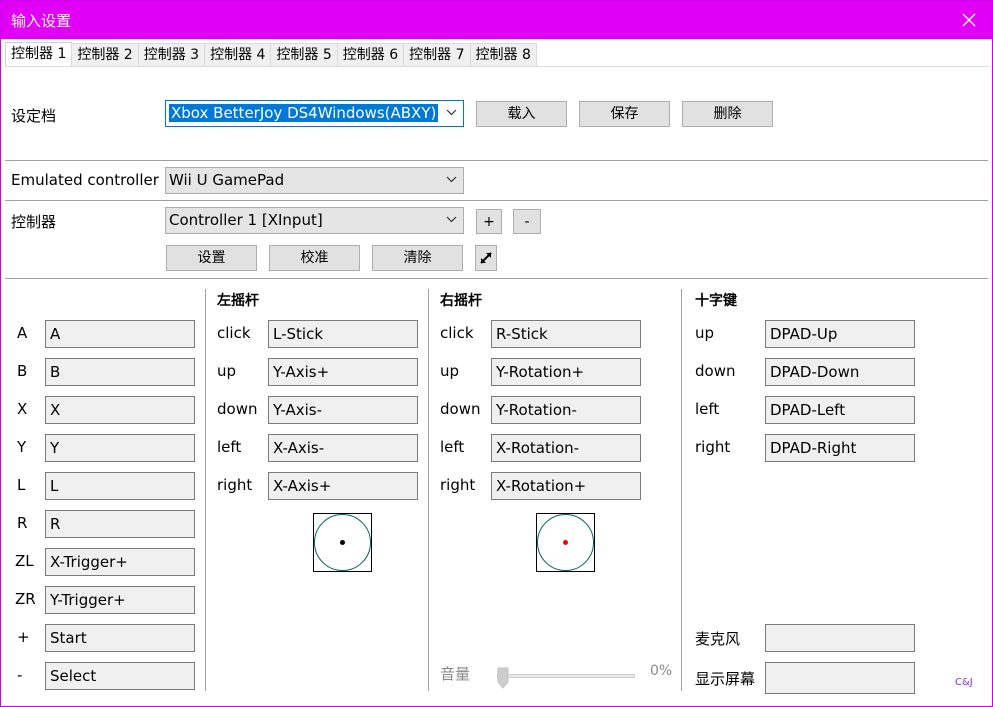  I want to click on tab-controller-1: 控制器 1, so click(39, 54).